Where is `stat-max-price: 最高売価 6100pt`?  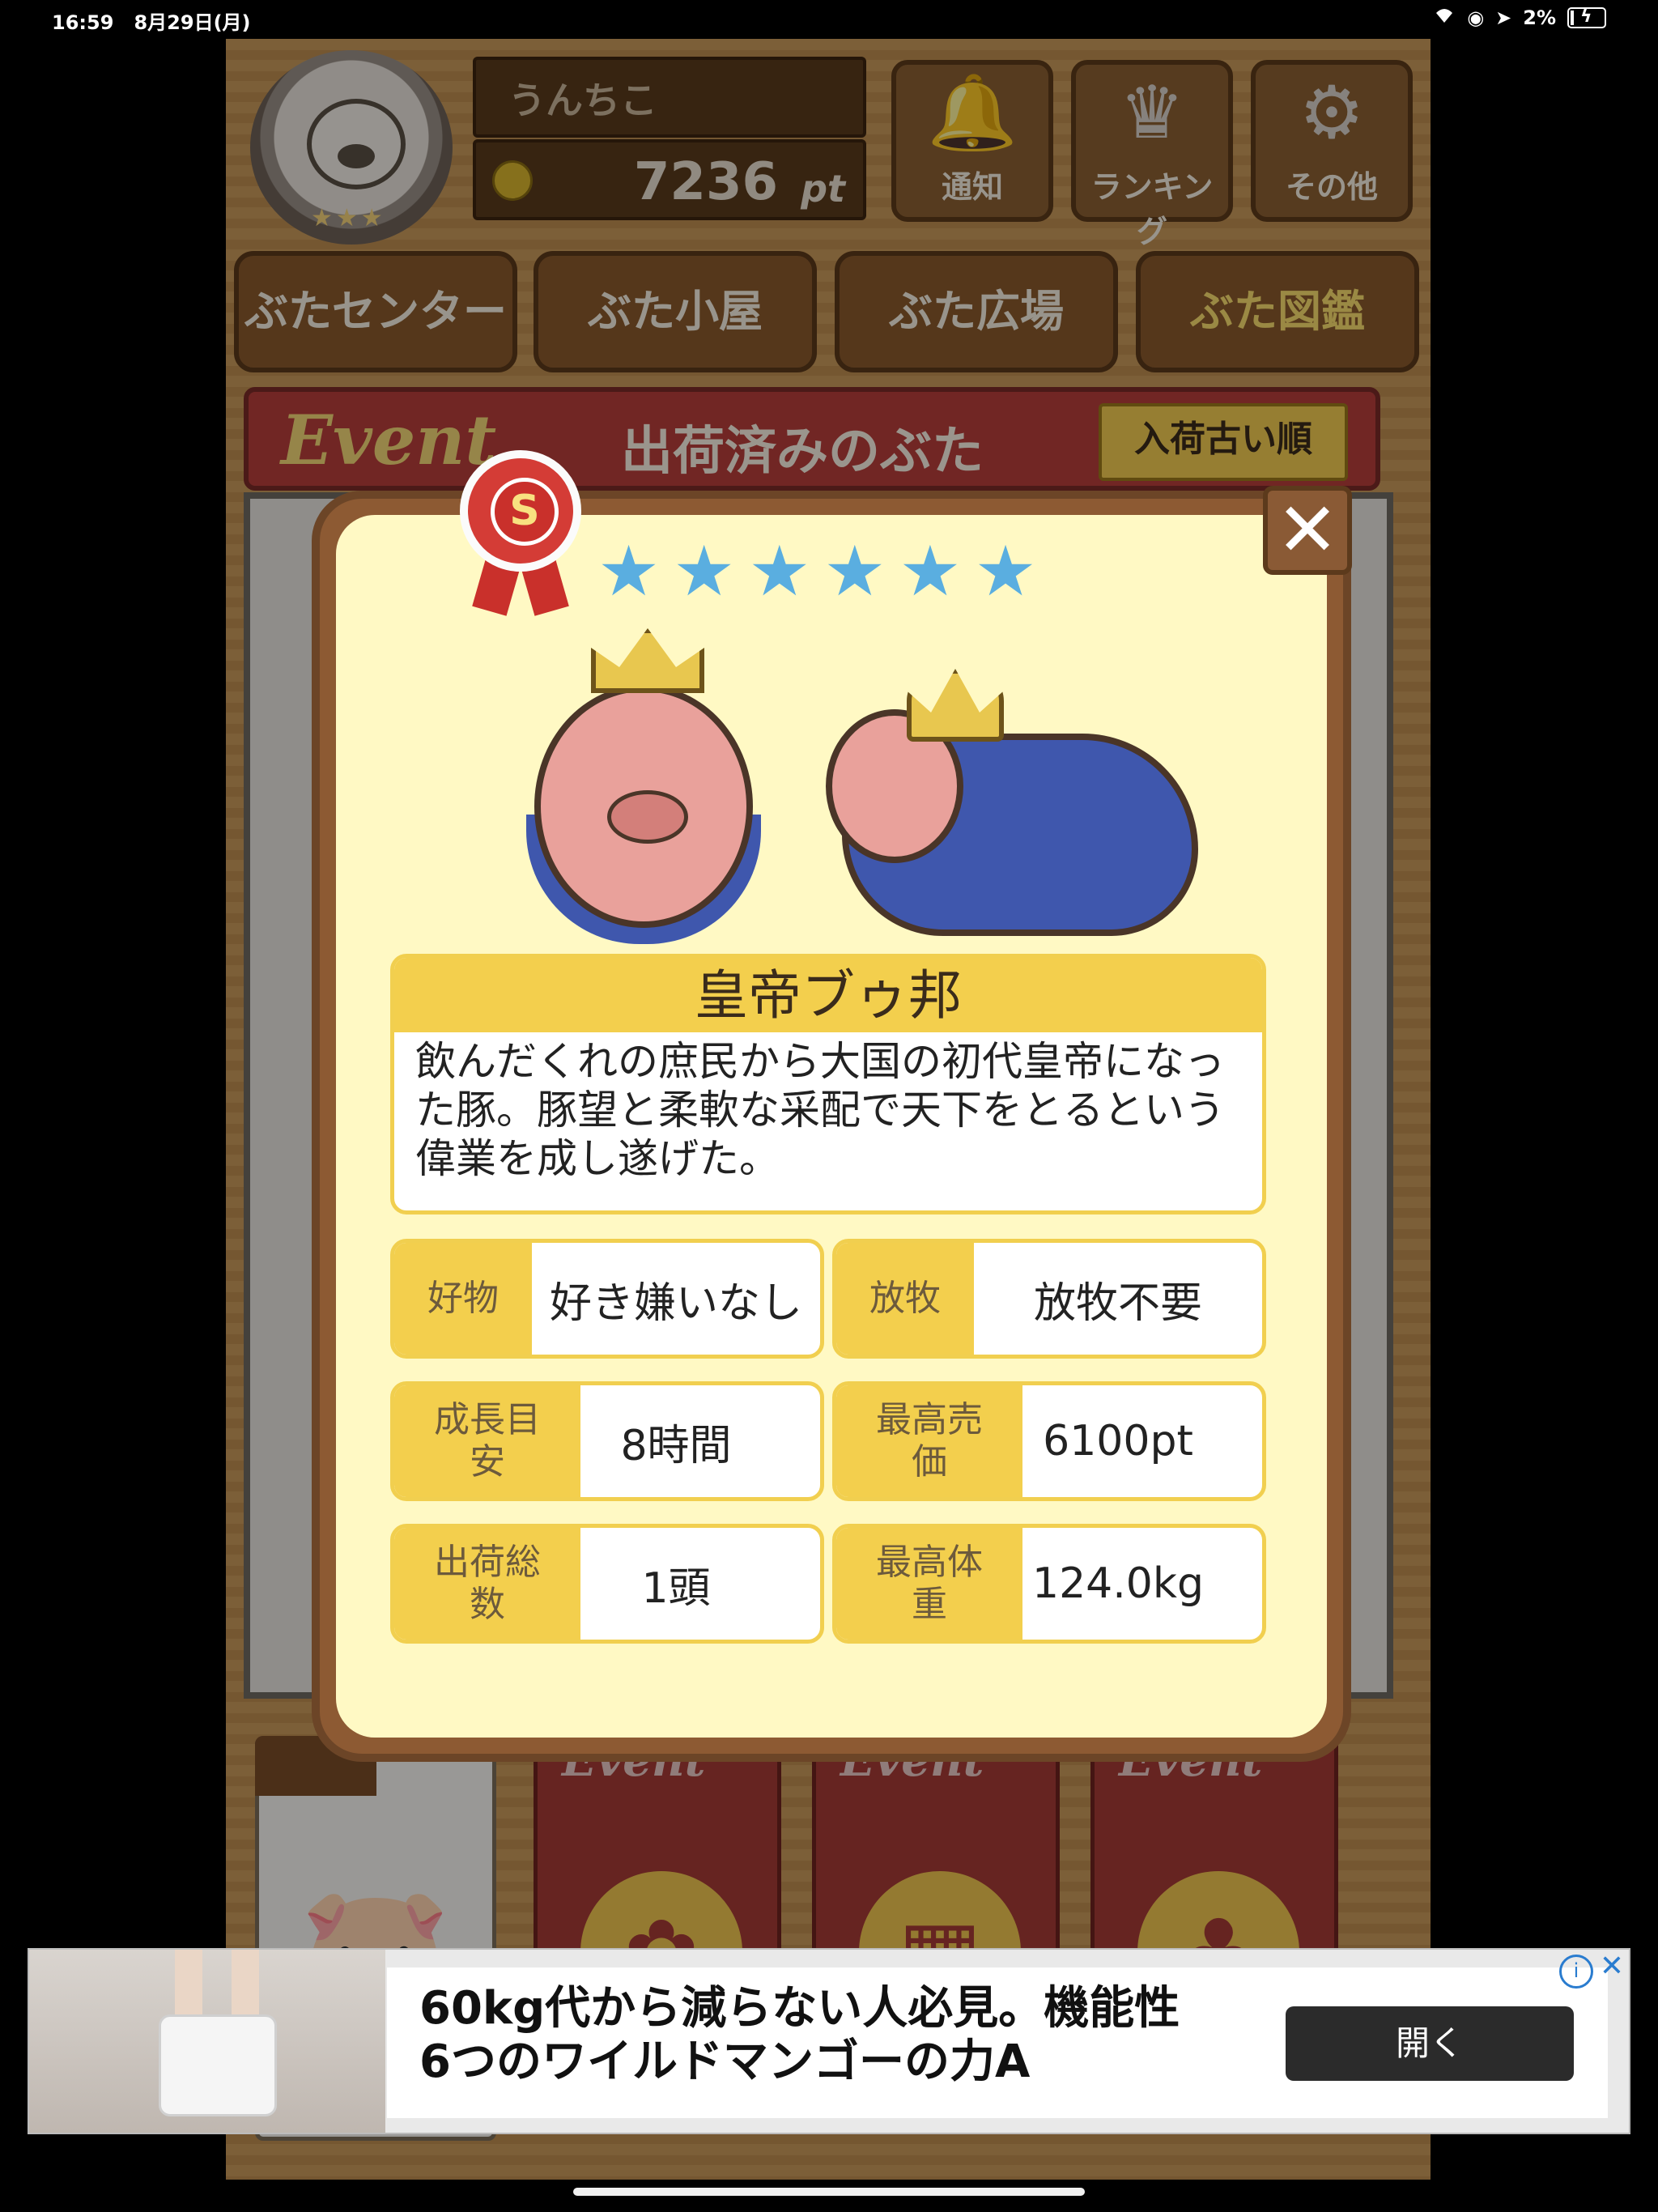 stat-max-price: 最高売価 6100pt is located at coordinates (1049, 1441).